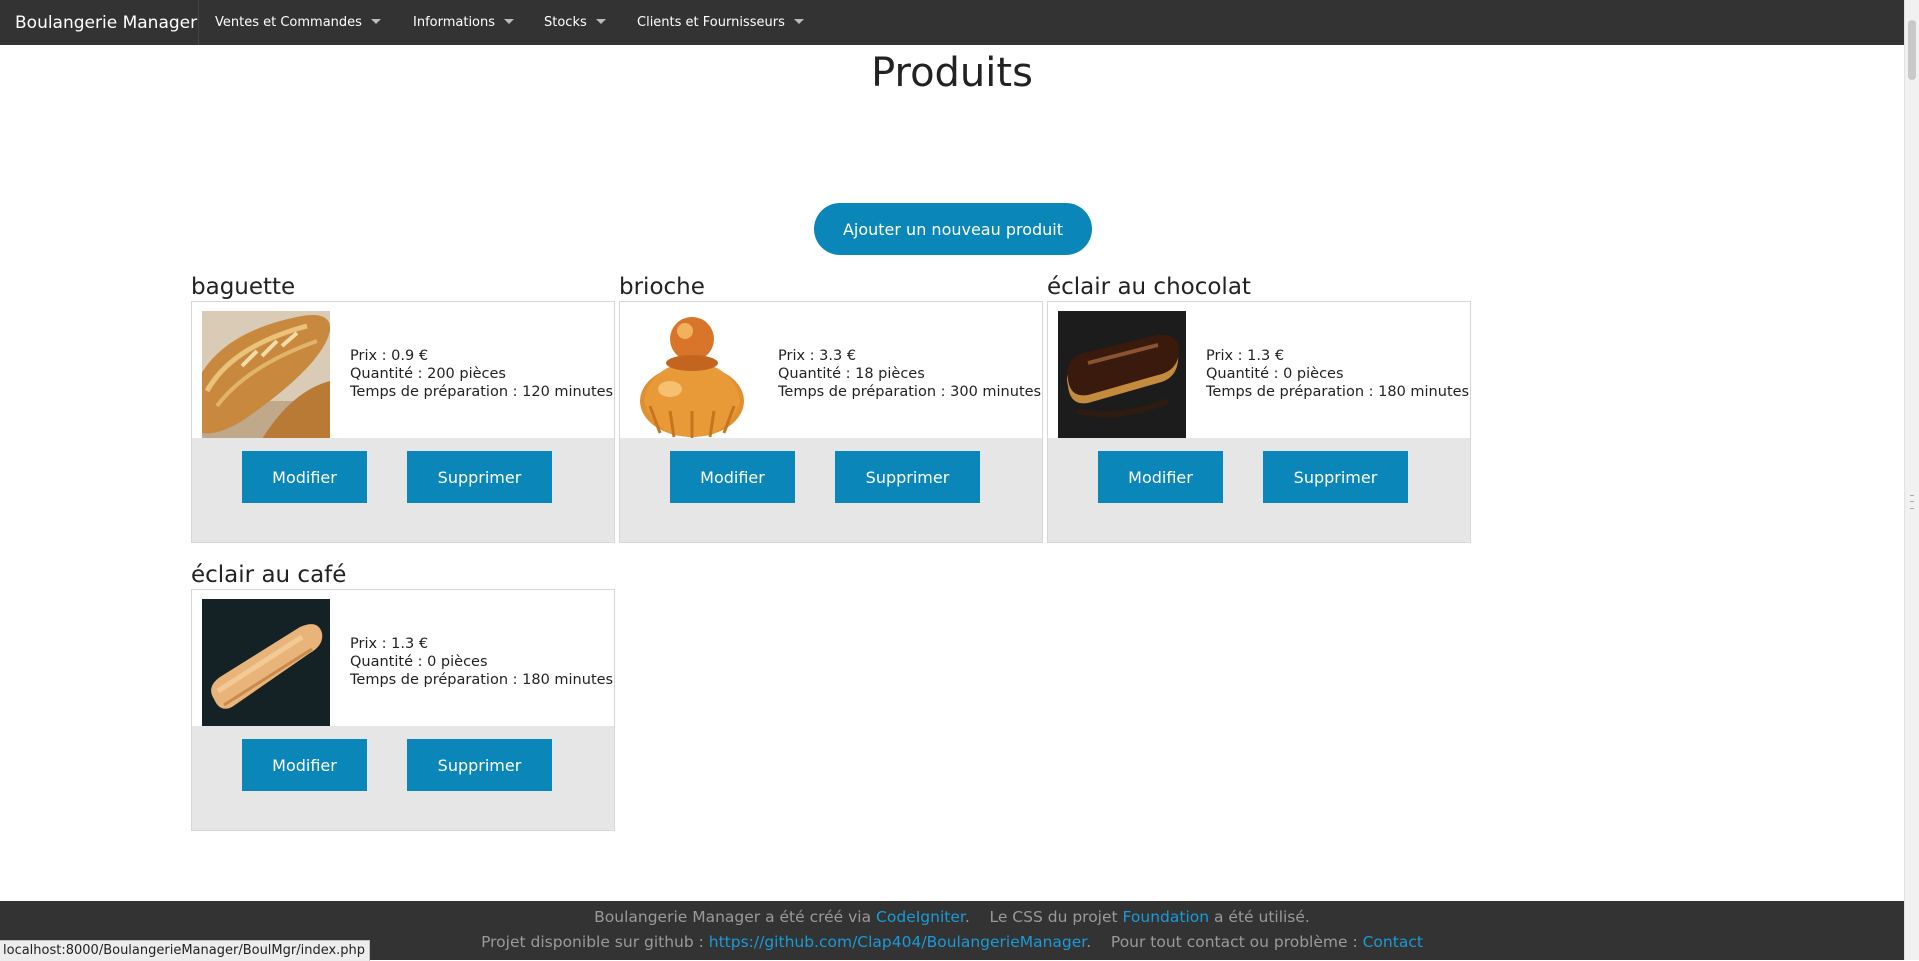 This screenshot has width=1919, height=961. Describe the element at coordinates (694, 375) in the screenshot. I see `brioche-image` at that location.